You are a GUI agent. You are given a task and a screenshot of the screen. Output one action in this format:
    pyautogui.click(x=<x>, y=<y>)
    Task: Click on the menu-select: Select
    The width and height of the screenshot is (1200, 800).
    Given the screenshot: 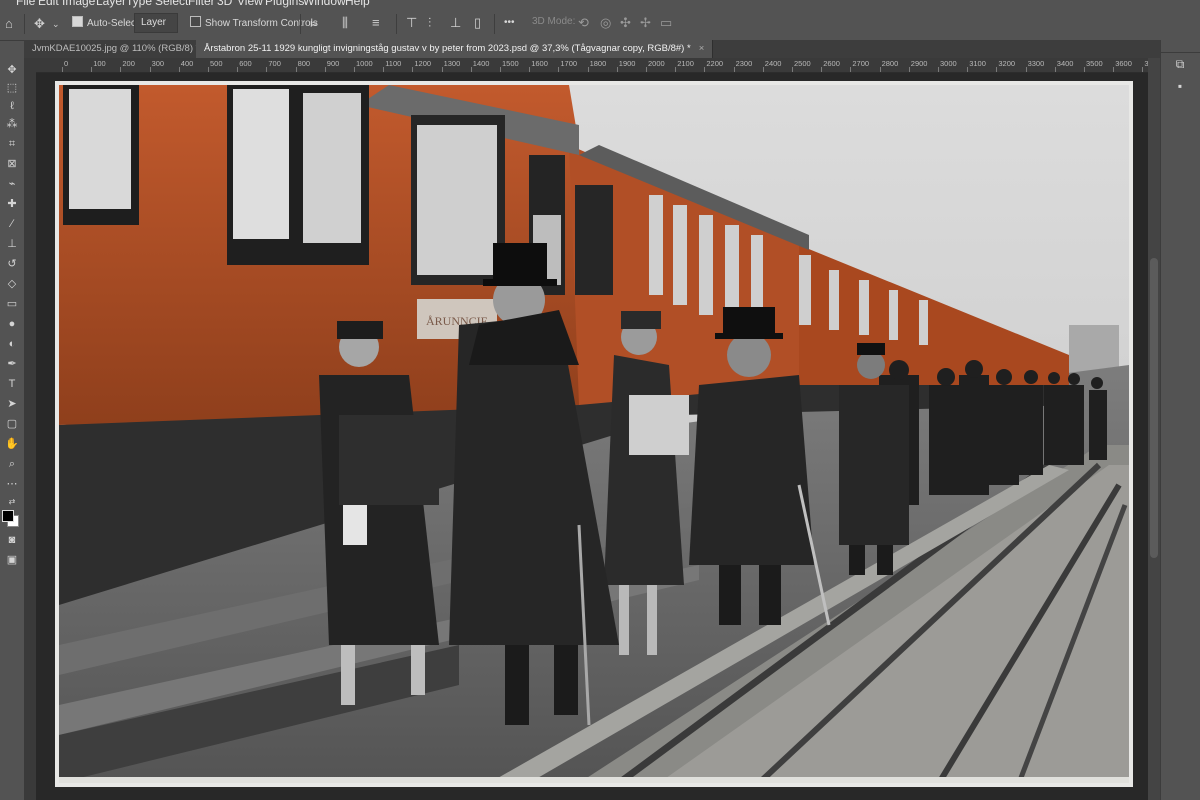 What is the action you would take?
    pyautogui.click(x=171, y=4)
    